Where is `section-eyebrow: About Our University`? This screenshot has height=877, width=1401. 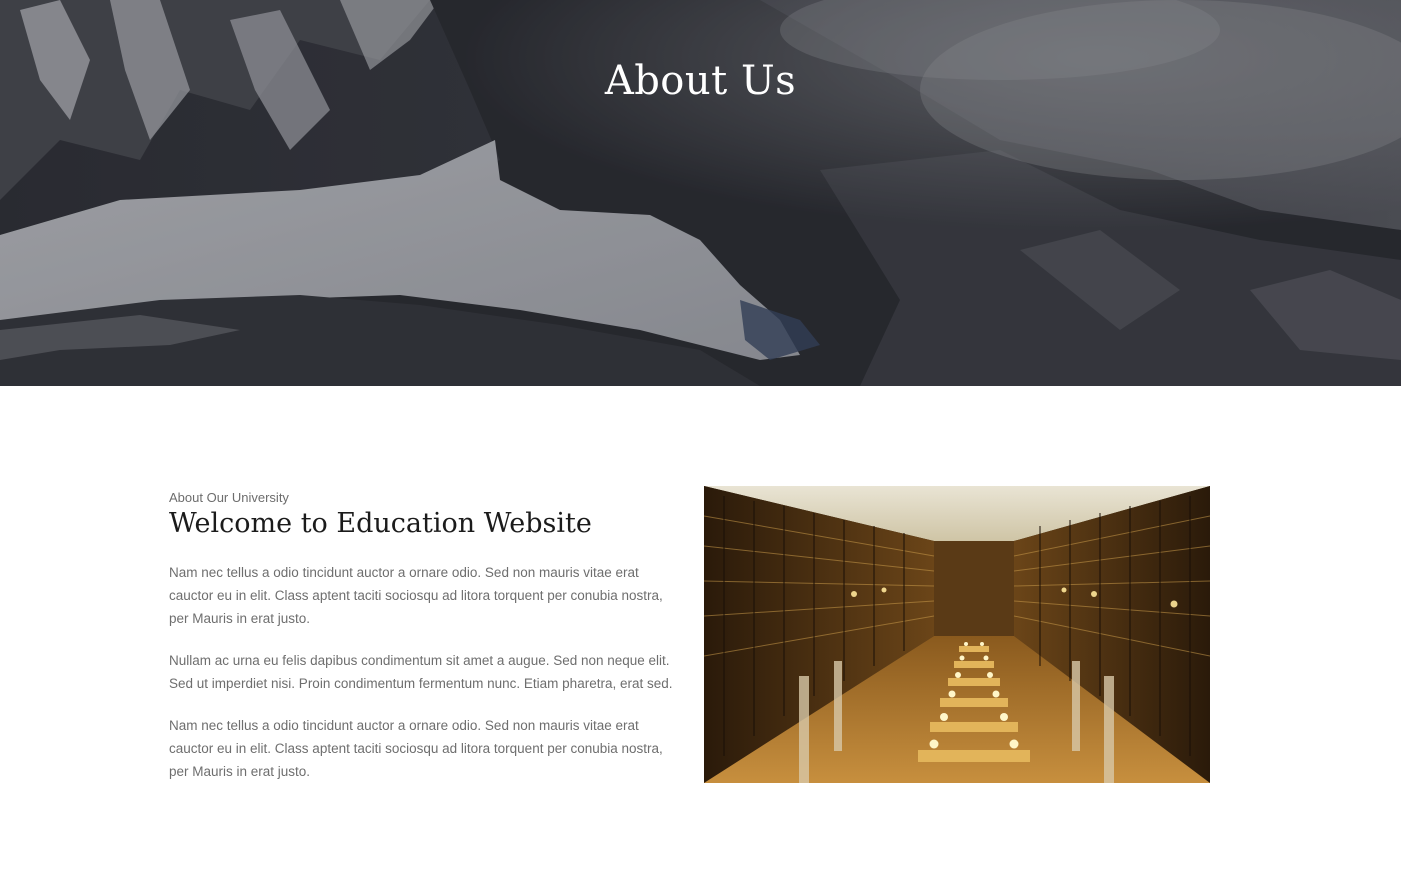 section-eyebrow: About Our University is located at coordinates (229, 497).